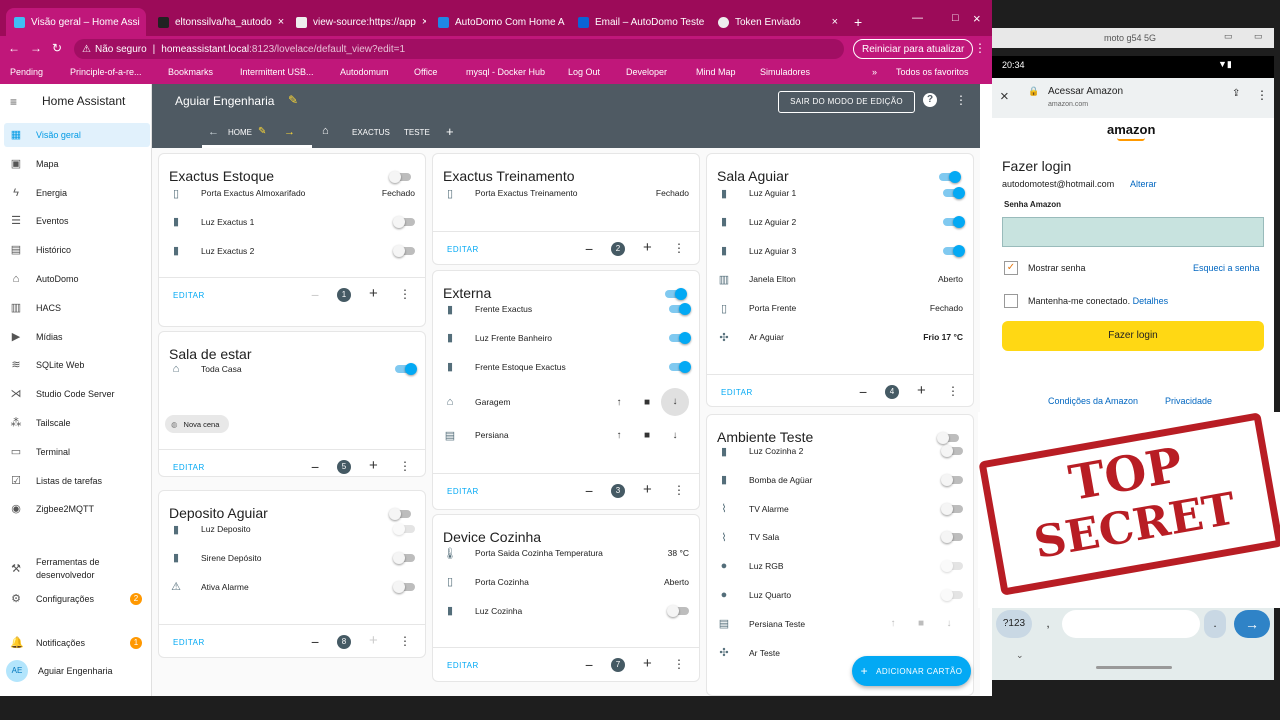 The height and width of the screenshot is (720, 1280). I want to click on minimize-icon: ▭, so click(1228, 36).